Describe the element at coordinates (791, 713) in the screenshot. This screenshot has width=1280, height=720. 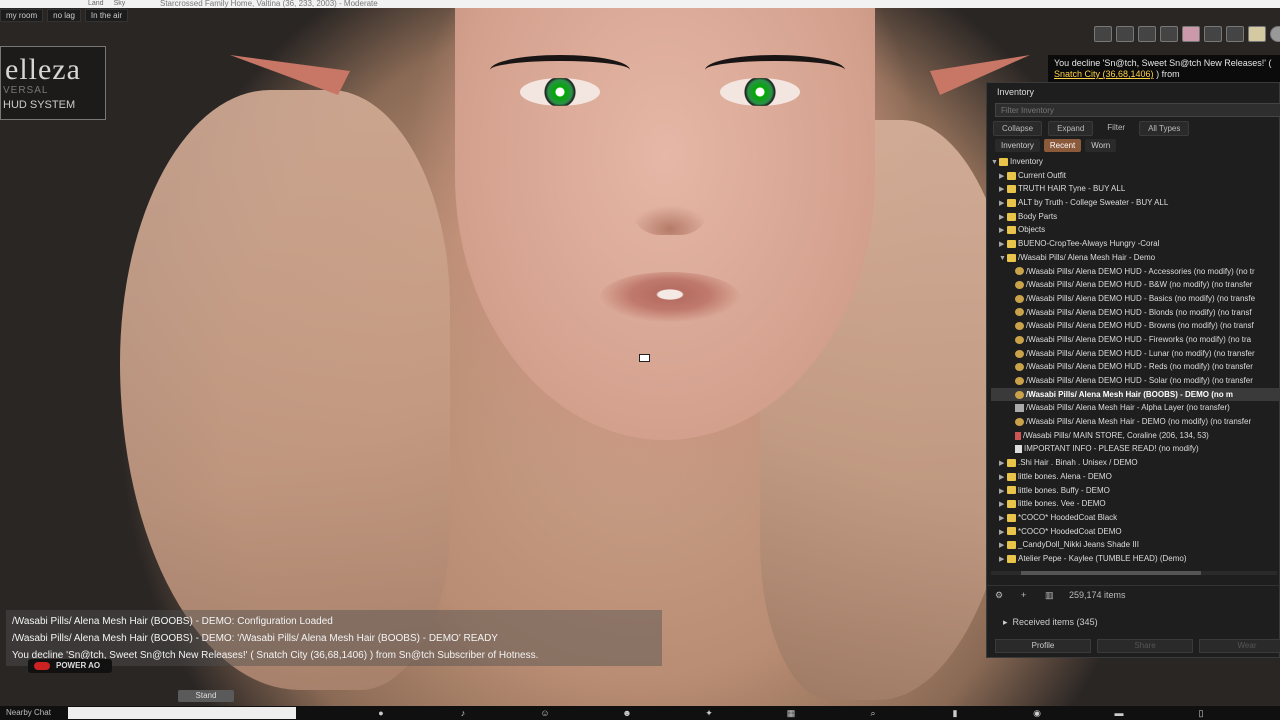
I see `map-icon: ▦` at that location.